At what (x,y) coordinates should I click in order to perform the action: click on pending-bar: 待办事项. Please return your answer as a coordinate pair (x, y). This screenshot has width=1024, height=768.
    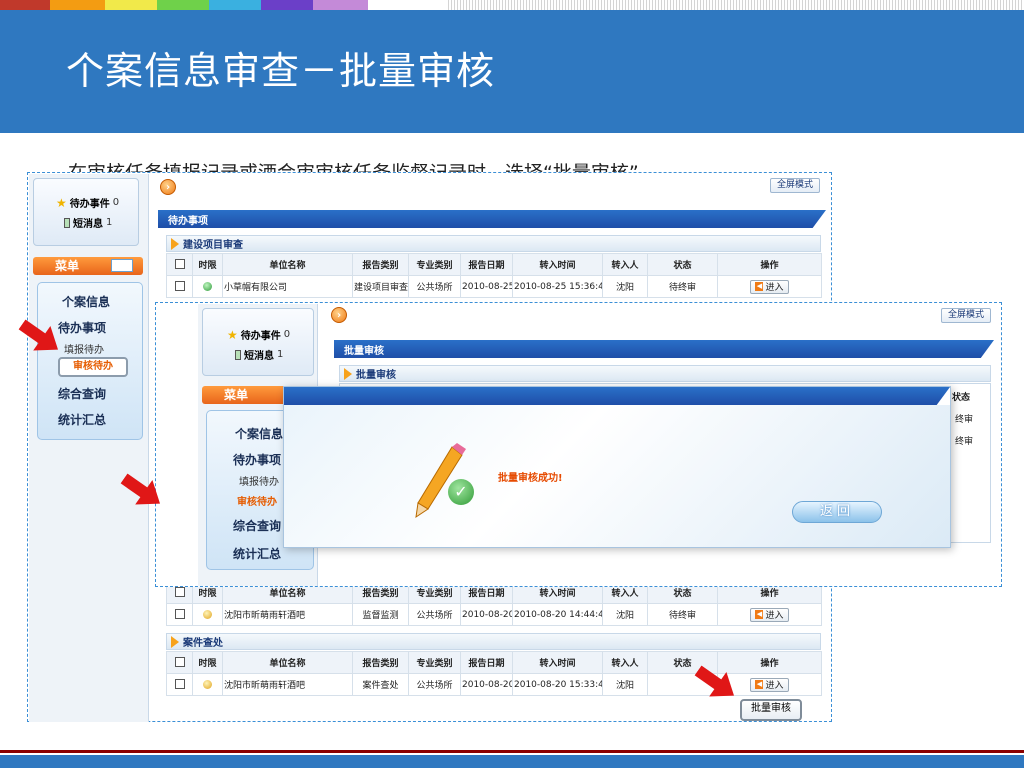
    Looking at the image, I should click on (492, 219).